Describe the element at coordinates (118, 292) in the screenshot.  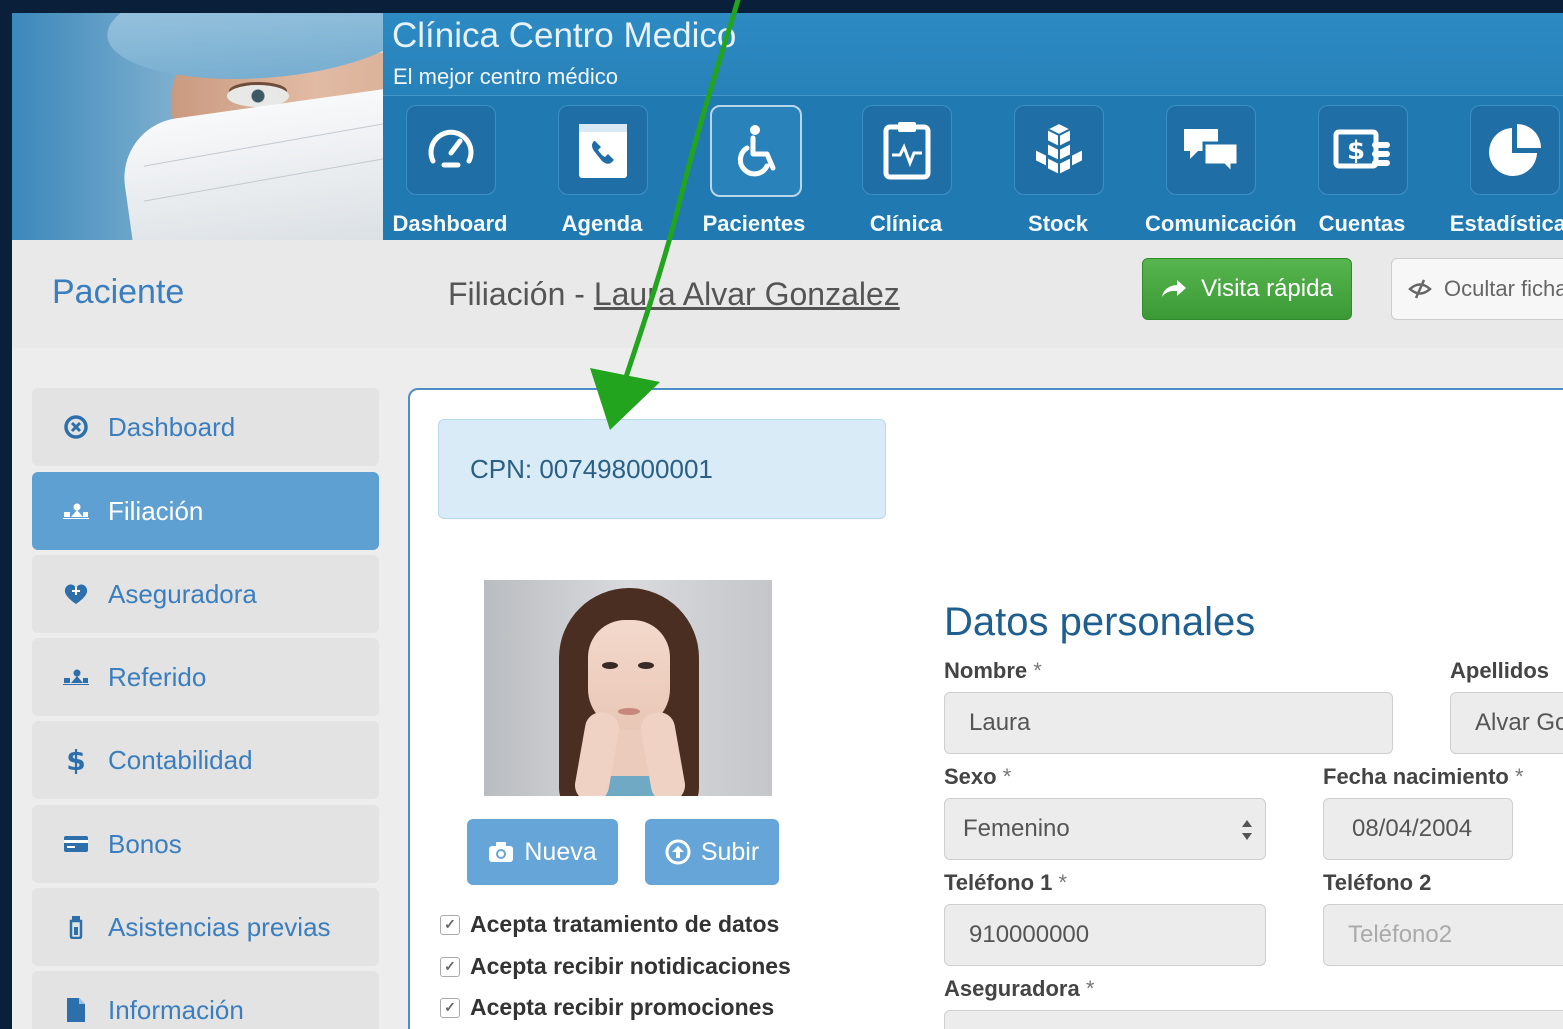
I see `page-title: Paciente` at that location.